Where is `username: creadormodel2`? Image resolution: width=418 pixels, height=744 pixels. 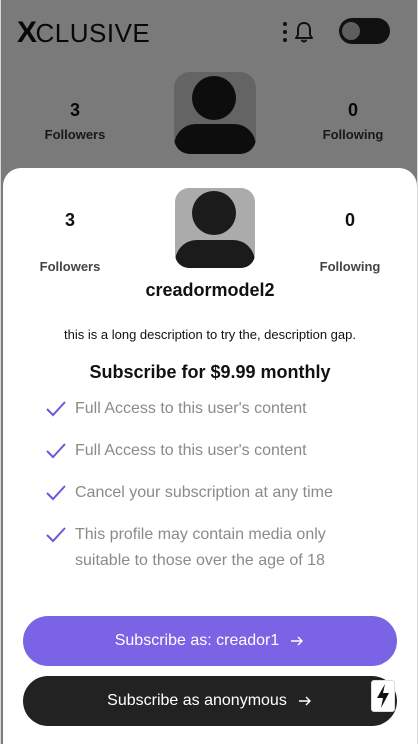
username: creadormodel2 is located at coordinates (210, 290).